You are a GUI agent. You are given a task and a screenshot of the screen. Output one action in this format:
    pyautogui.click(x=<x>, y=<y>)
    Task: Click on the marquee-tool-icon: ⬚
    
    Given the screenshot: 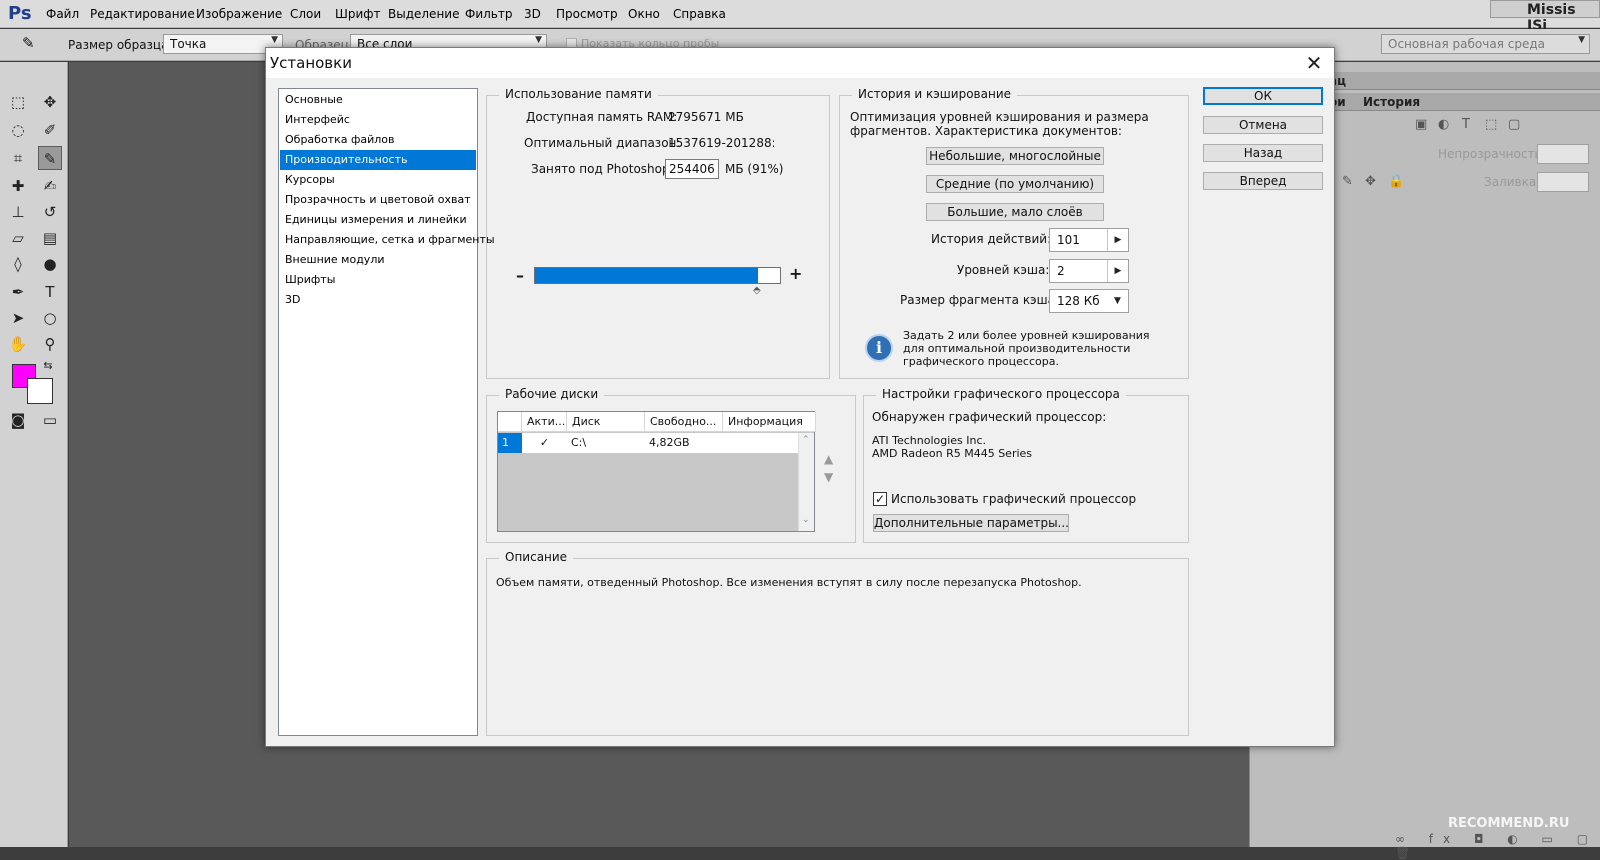 What is the action you would take?
    pyautogui.click(x=18, y=102)
    